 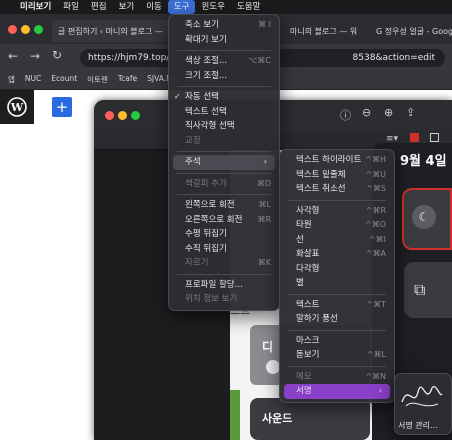 I want to click on menu-item-label: 자르기, so click(x=197, y=263).